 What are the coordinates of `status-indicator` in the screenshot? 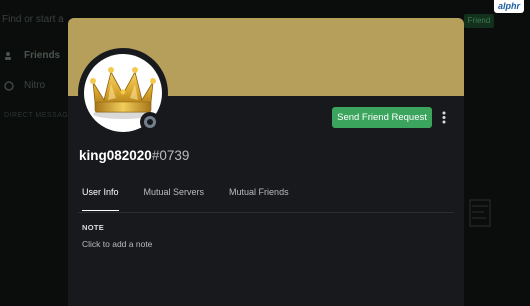 It's located at (150, 122).